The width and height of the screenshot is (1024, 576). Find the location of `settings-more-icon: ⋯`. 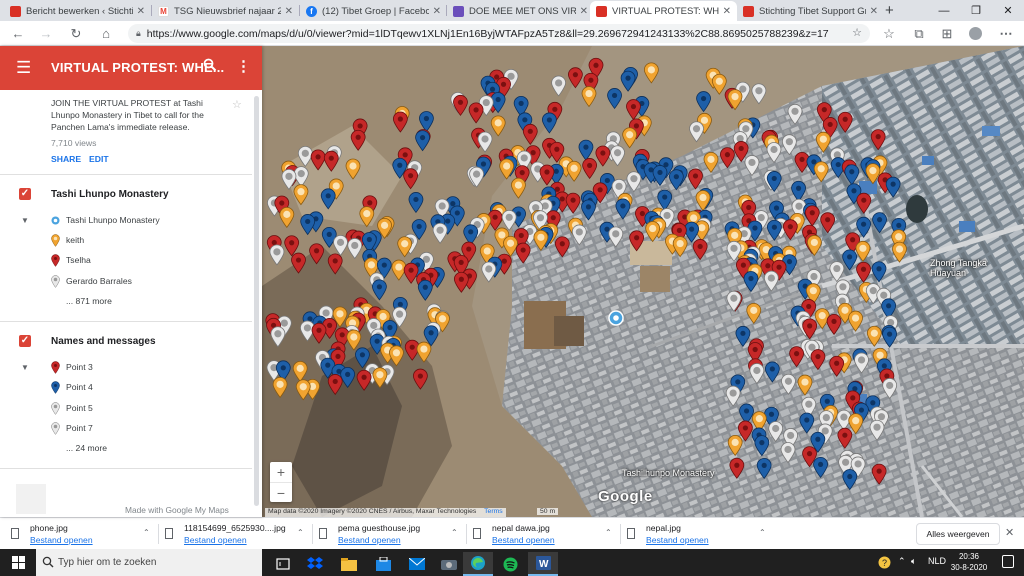

settings-more-icon: ⋯ is located at coordinates (1006, 33).